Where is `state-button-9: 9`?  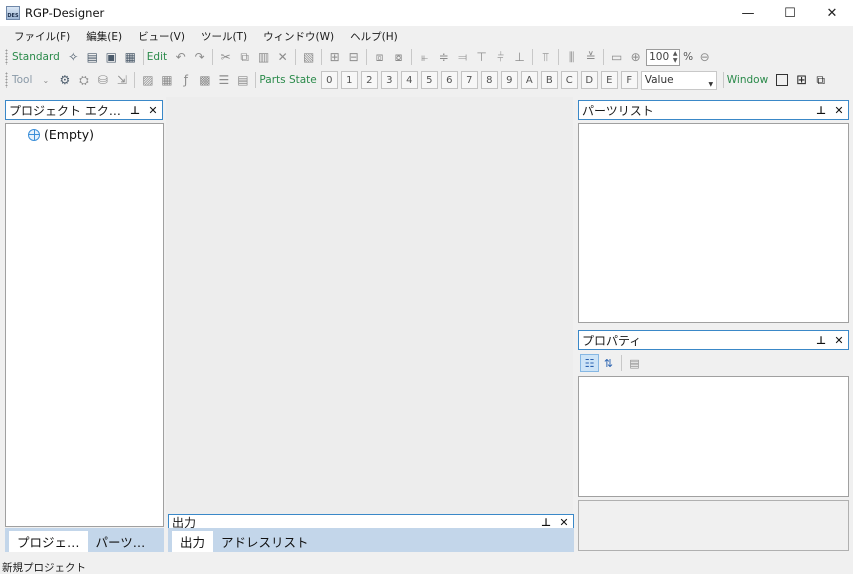
state-button-9: 9 is located at coordinates (509, 80).